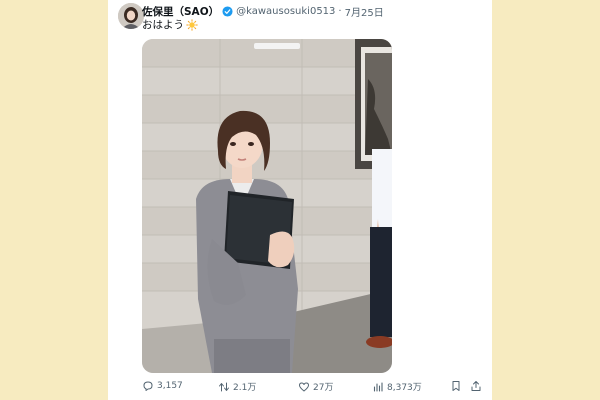 This screenshot has height=400, width=600. I want to click on reply-count: 3,157, so click(170, 386).